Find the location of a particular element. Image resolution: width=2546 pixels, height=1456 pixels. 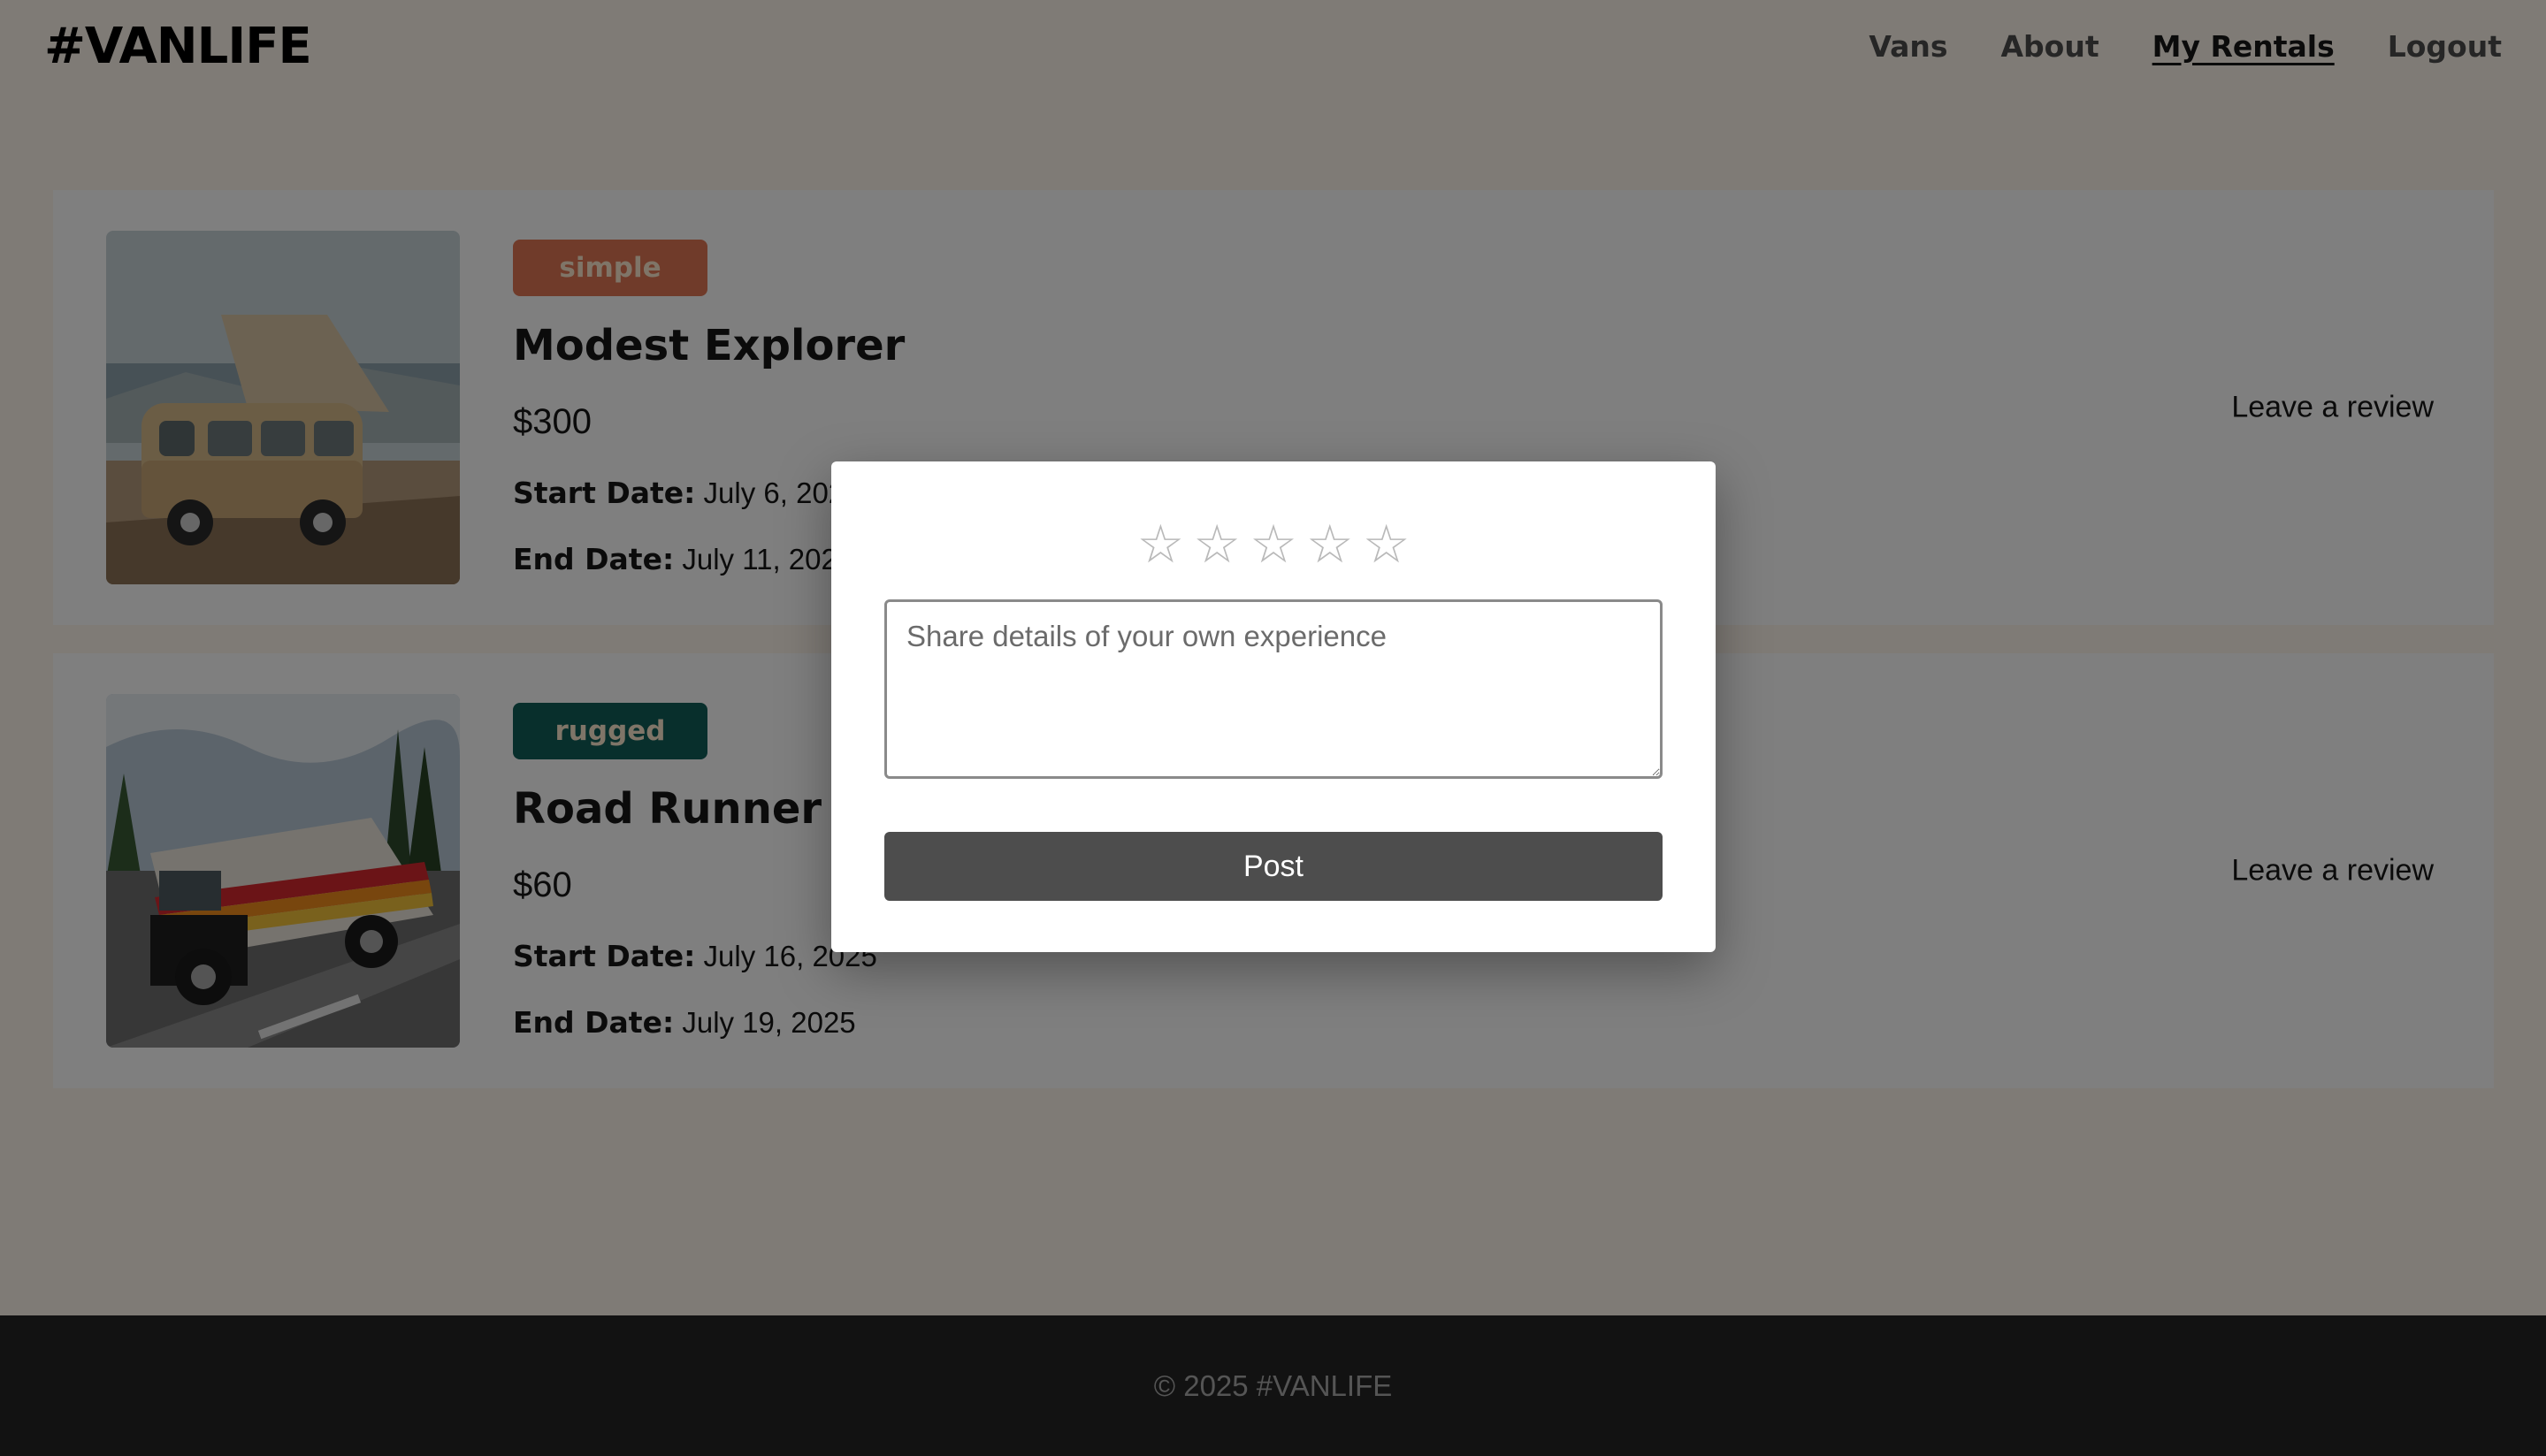

star-icon-2: ☆ is located at coordinates (1217, 544).